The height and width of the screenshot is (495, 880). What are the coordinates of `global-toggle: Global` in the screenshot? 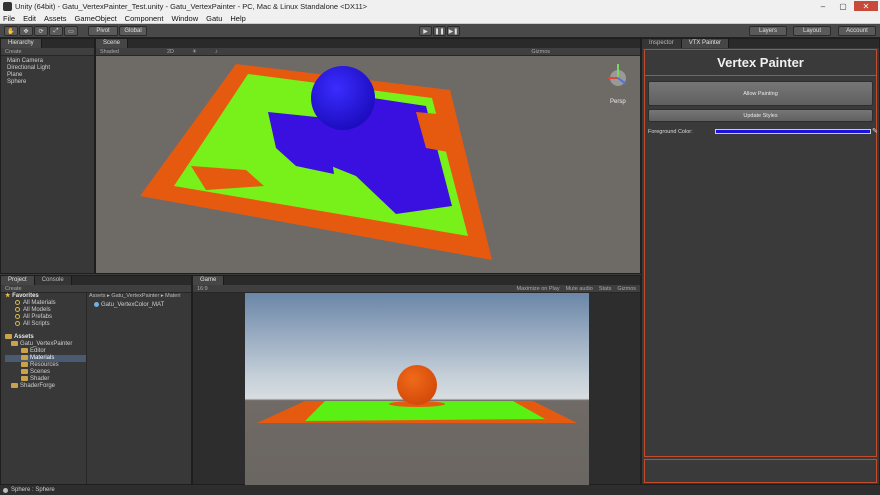 It's located at (133, 31).